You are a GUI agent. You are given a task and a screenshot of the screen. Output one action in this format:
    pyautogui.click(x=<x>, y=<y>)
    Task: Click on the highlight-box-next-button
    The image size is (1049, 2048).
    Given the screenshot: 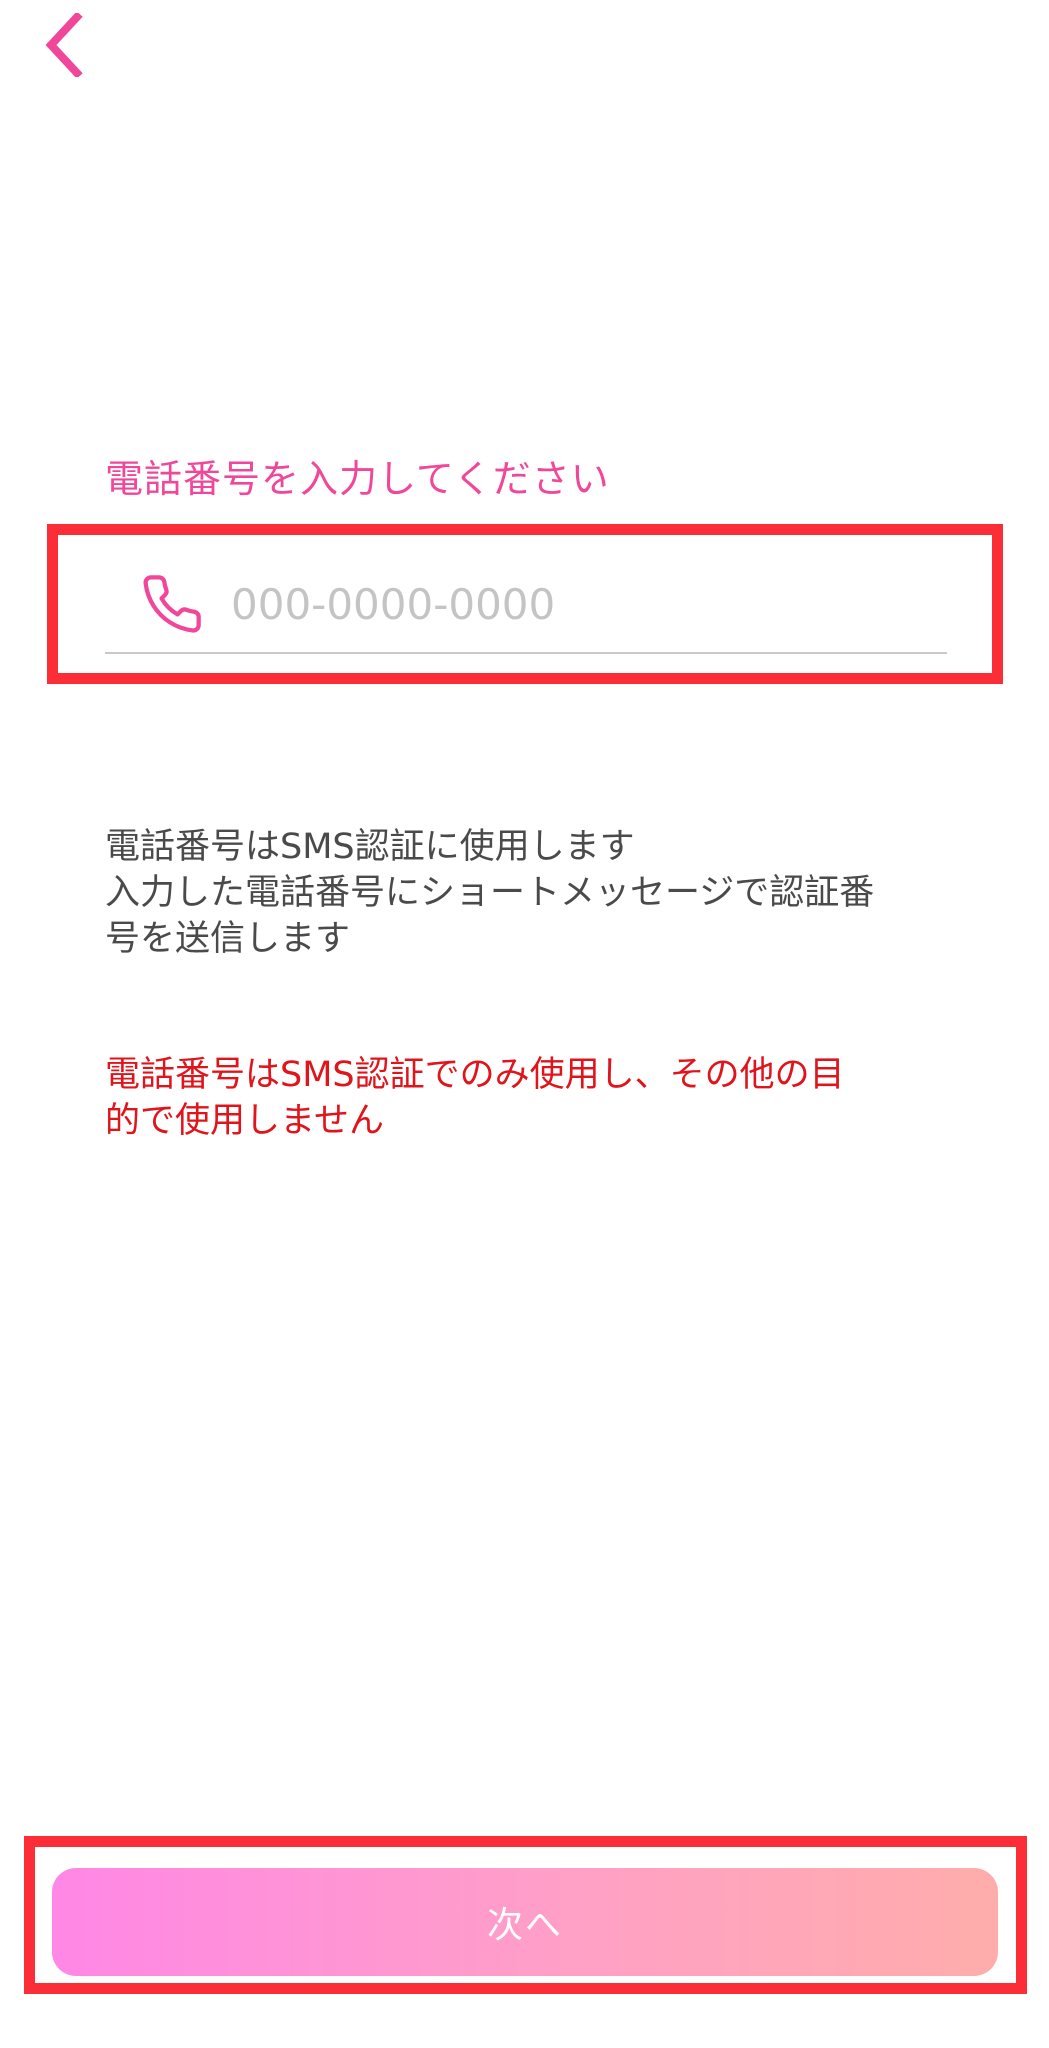 What is the action you would take?
    pyautogui.click(x=525, y=1915)
    